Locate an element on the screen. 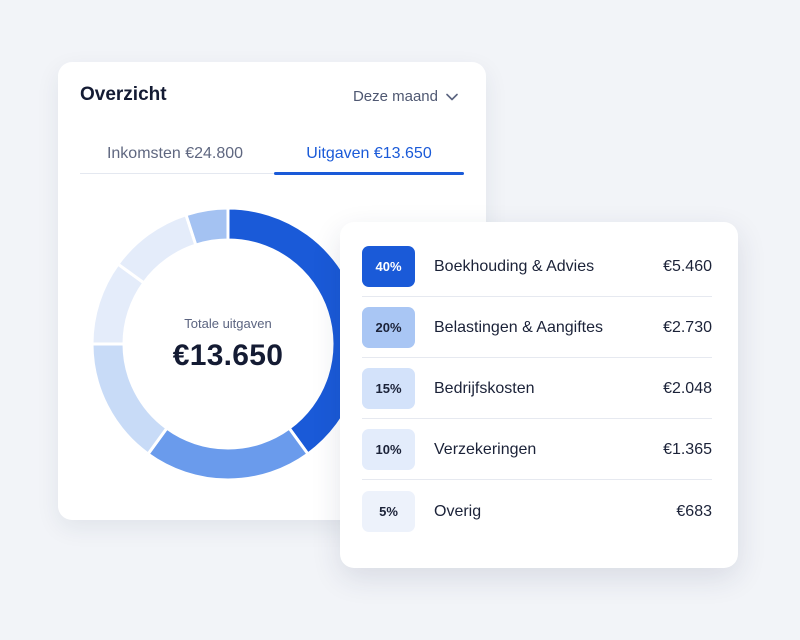  donut-total-label: Totale uitgaven is located at coordinates (228, 323).